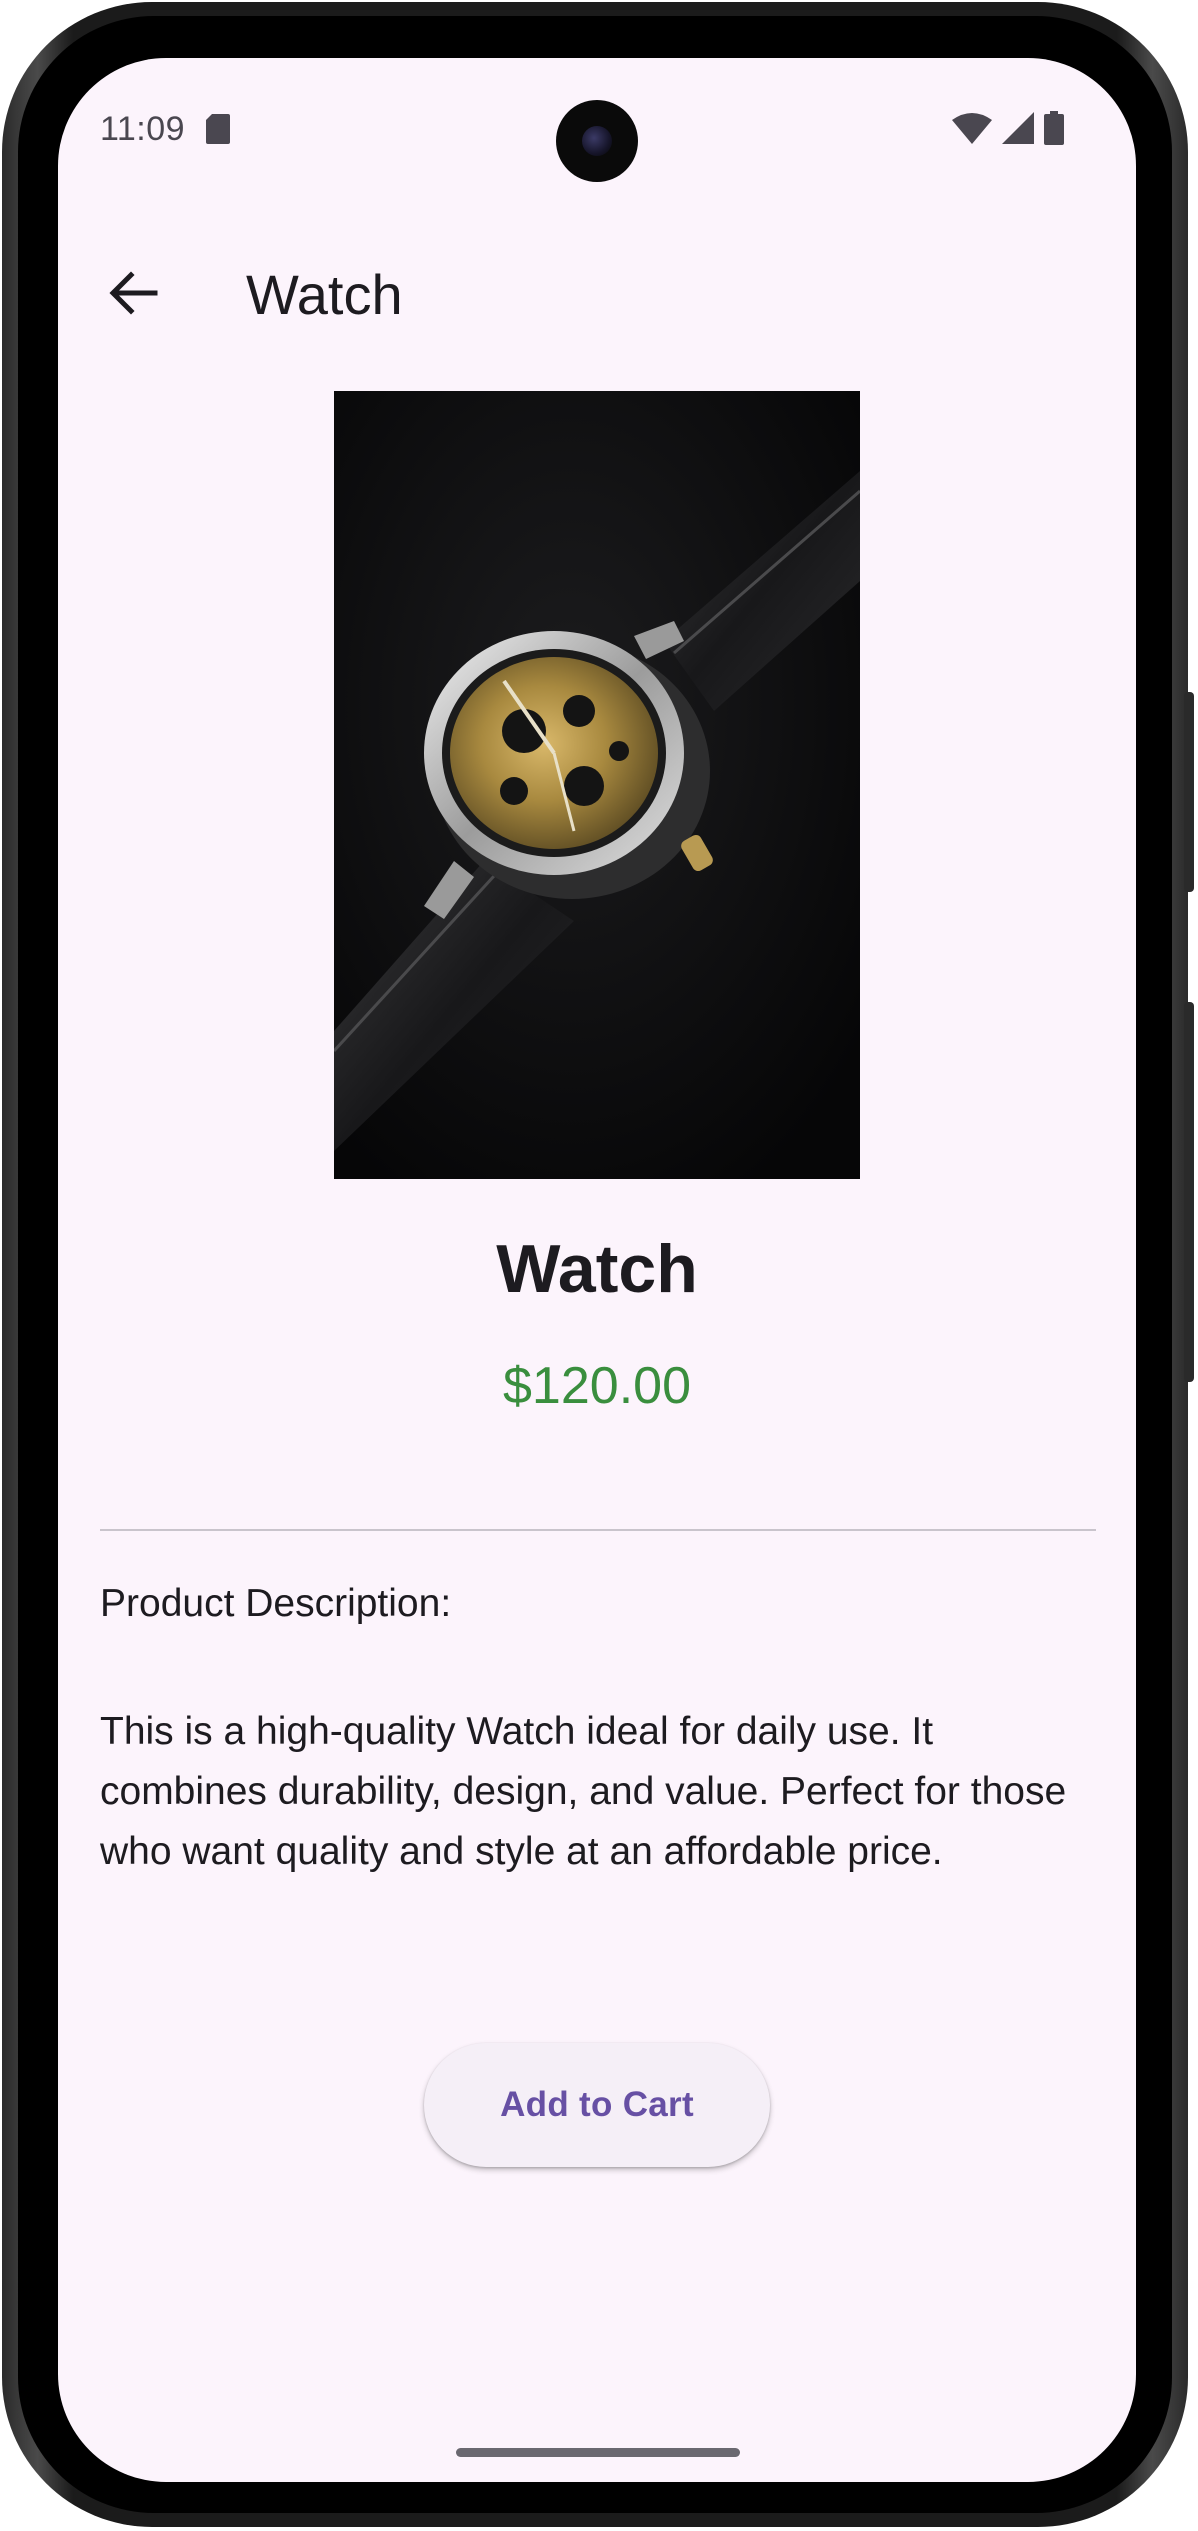 The image size is (1198, 2531). I want to click on wifi-icon, so click(972, 128).